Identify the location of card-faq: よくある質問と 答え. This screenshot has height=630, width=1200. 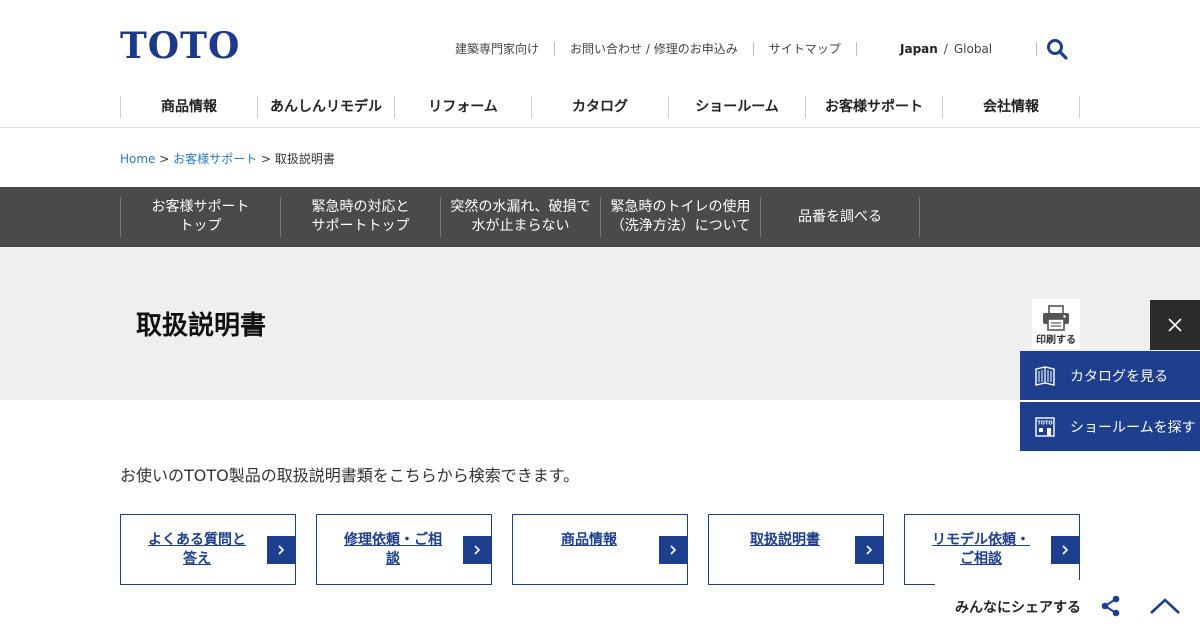
(208, 549).